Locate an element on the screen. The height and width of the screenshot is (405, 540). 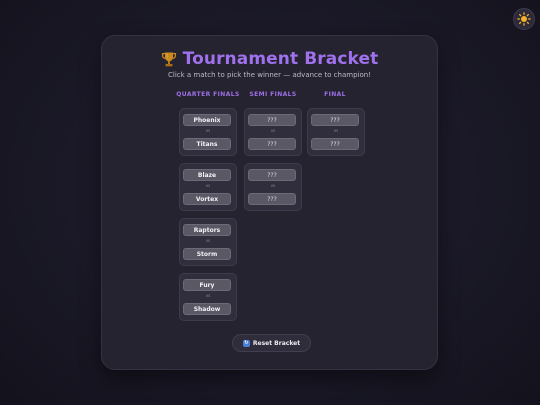
team-slot: Phoenix is located at coordinates (207, 120).